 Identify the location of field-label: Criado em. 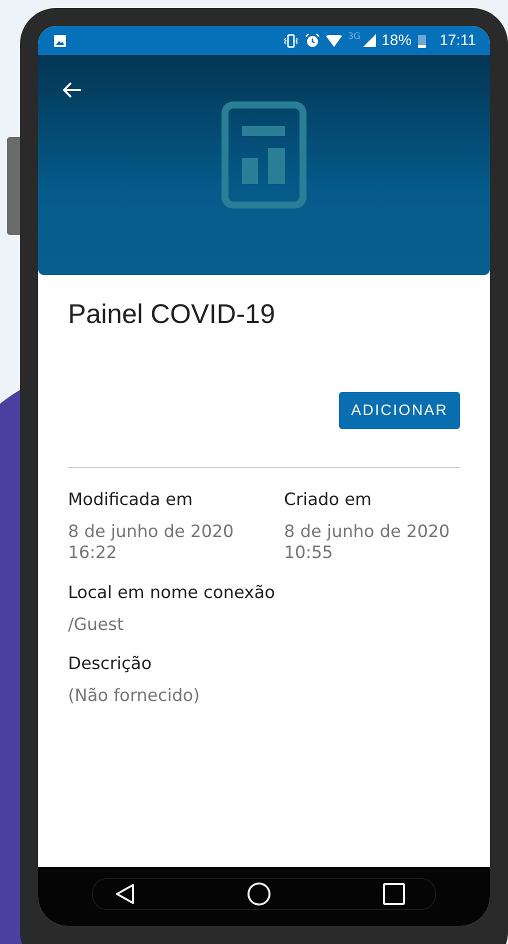
(328, 500).